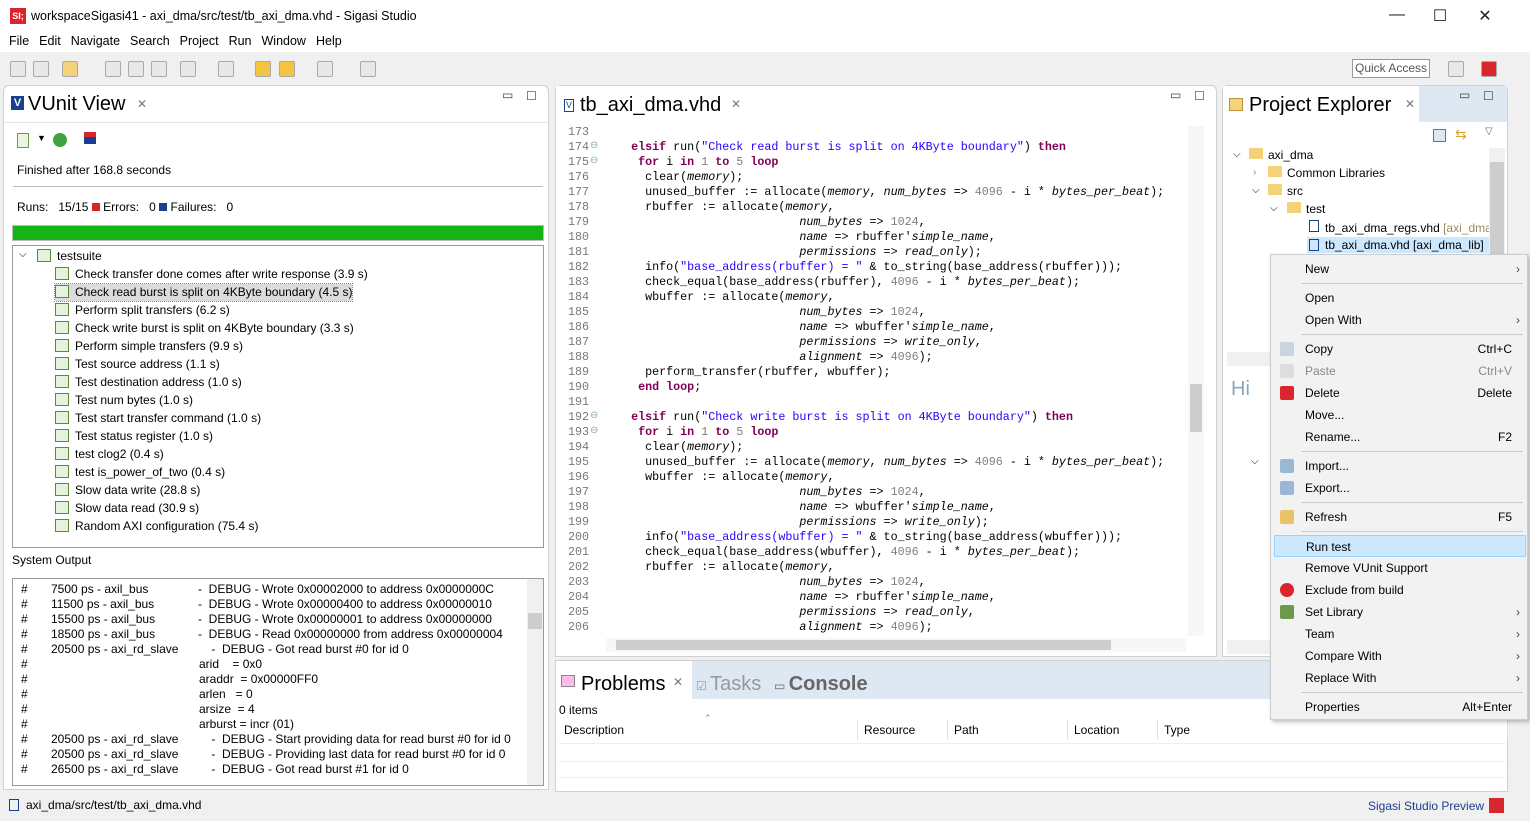 The width and height of the screenshot is (1530, 821). I want to click on test-item: test is_power_of_two (0.4 s), so click(140, 472).